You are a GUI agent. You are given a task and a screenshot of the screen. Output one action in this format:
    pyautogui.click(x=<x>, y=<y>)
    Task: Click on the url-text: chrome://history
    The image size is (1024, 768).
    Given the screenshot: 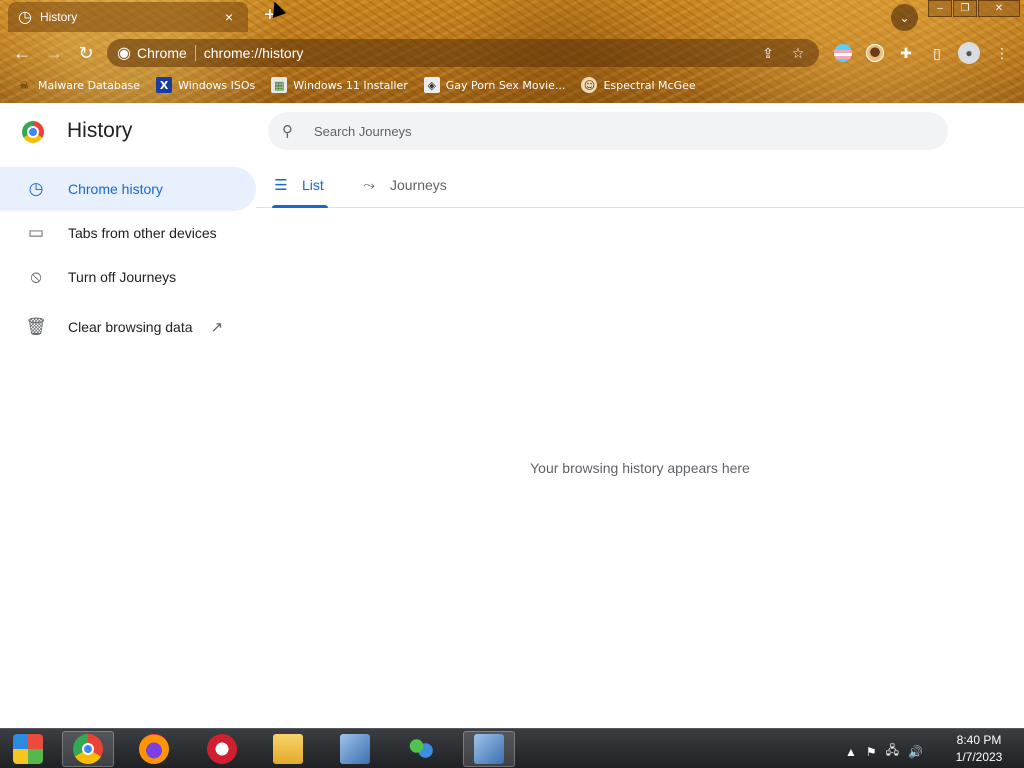 What is the action you would take?
    pyautogui.click(x=476, y=53)
    